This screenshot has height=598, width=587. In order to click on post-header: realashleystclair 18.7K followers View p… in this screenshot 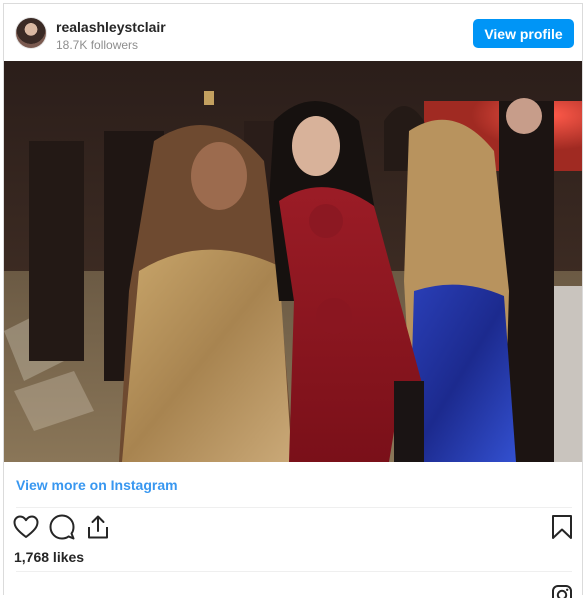, I will do `click(293, 33)`.